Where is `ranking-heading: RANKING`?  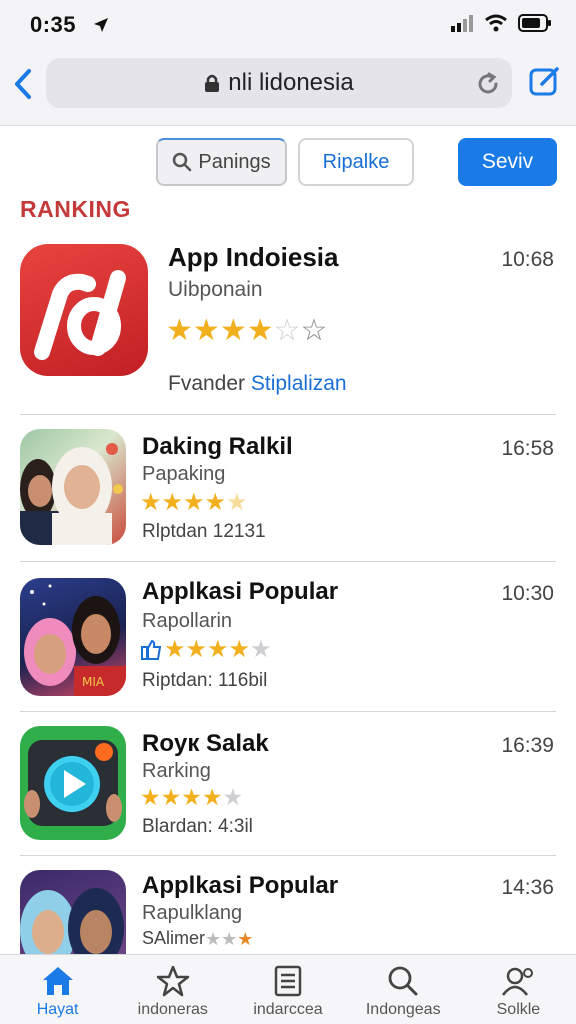
ranking-heading: RANKING is located at coordinates (75, 209).